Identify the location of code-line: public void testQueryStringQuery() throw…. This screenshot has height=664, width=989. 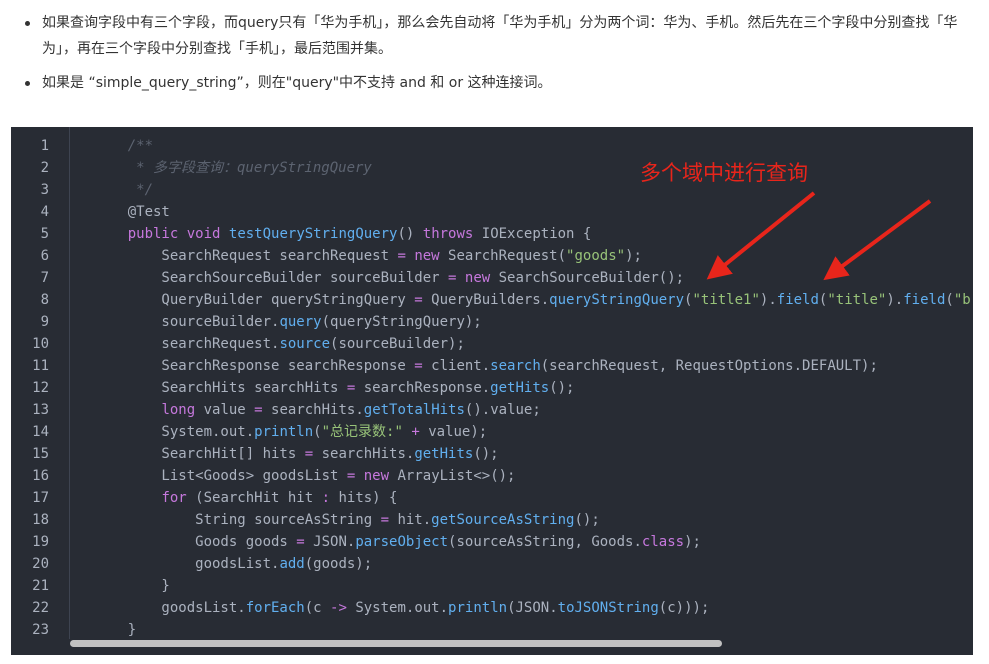
(533, 234).